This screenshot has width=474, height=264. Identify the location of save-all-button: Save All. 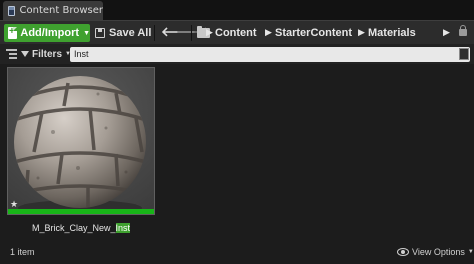
(123, 33).